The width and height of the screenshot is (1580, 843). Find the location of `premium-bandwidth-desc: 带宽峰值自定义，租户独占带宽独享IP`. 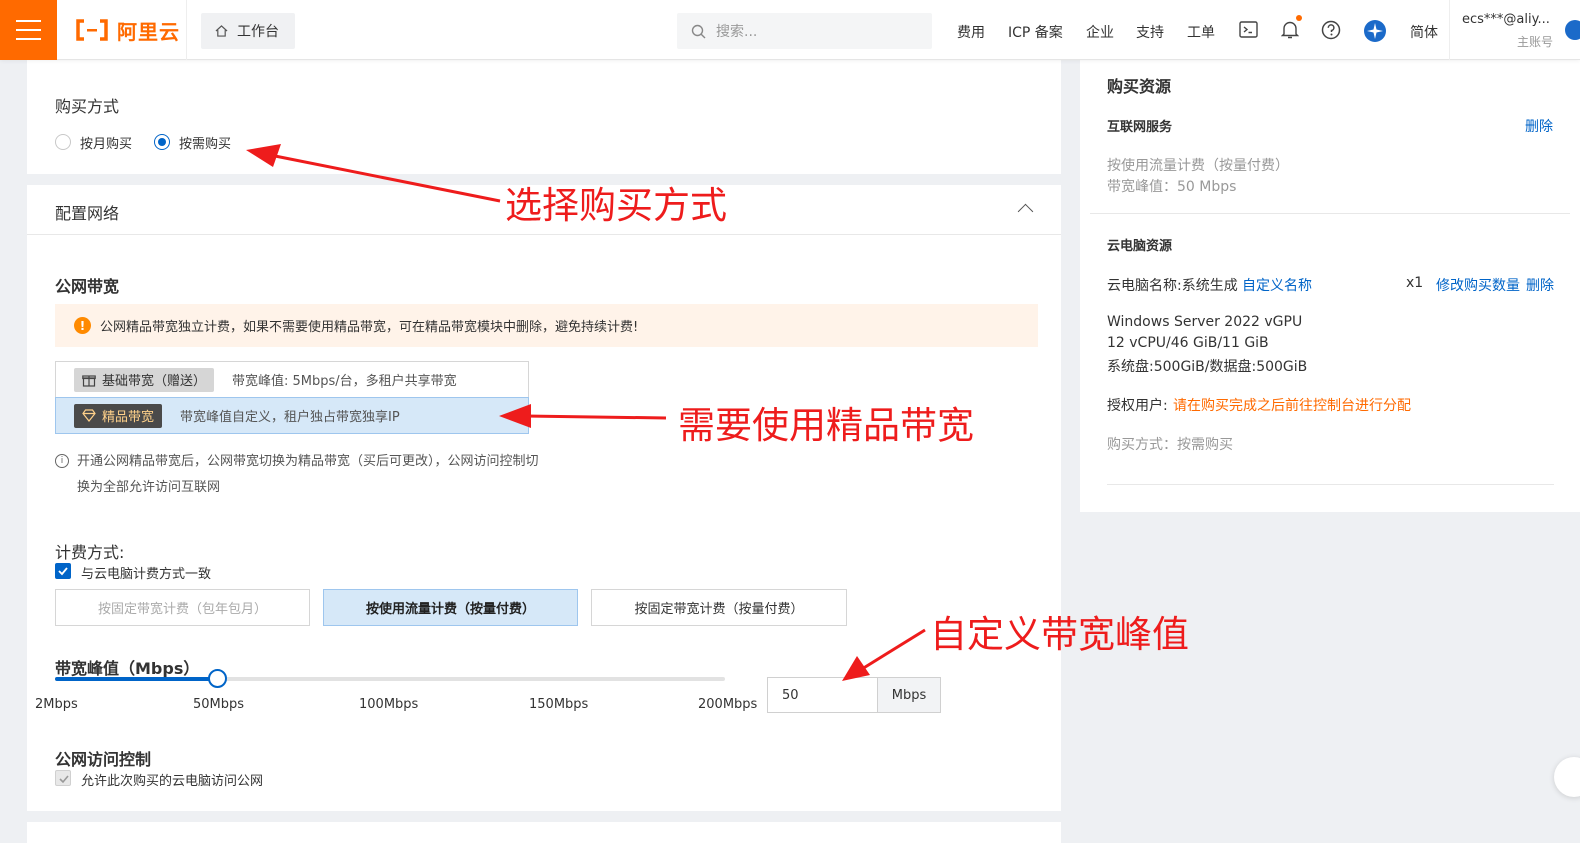

premium-bandwidth-desc: 带宽峰值自定义，租户独占带宽独享IP is located at coordinates (290, 417).